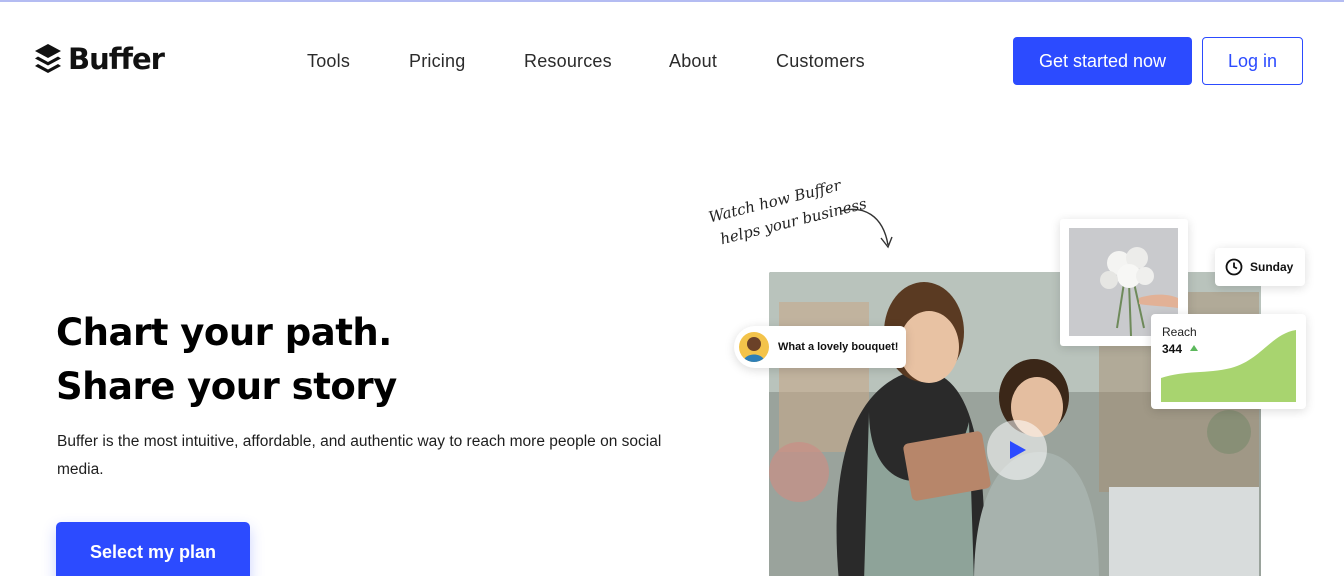 This screenshot has width=1344, height=576. I want to click on schedule-chip: Sunday, so click(1260, 267).